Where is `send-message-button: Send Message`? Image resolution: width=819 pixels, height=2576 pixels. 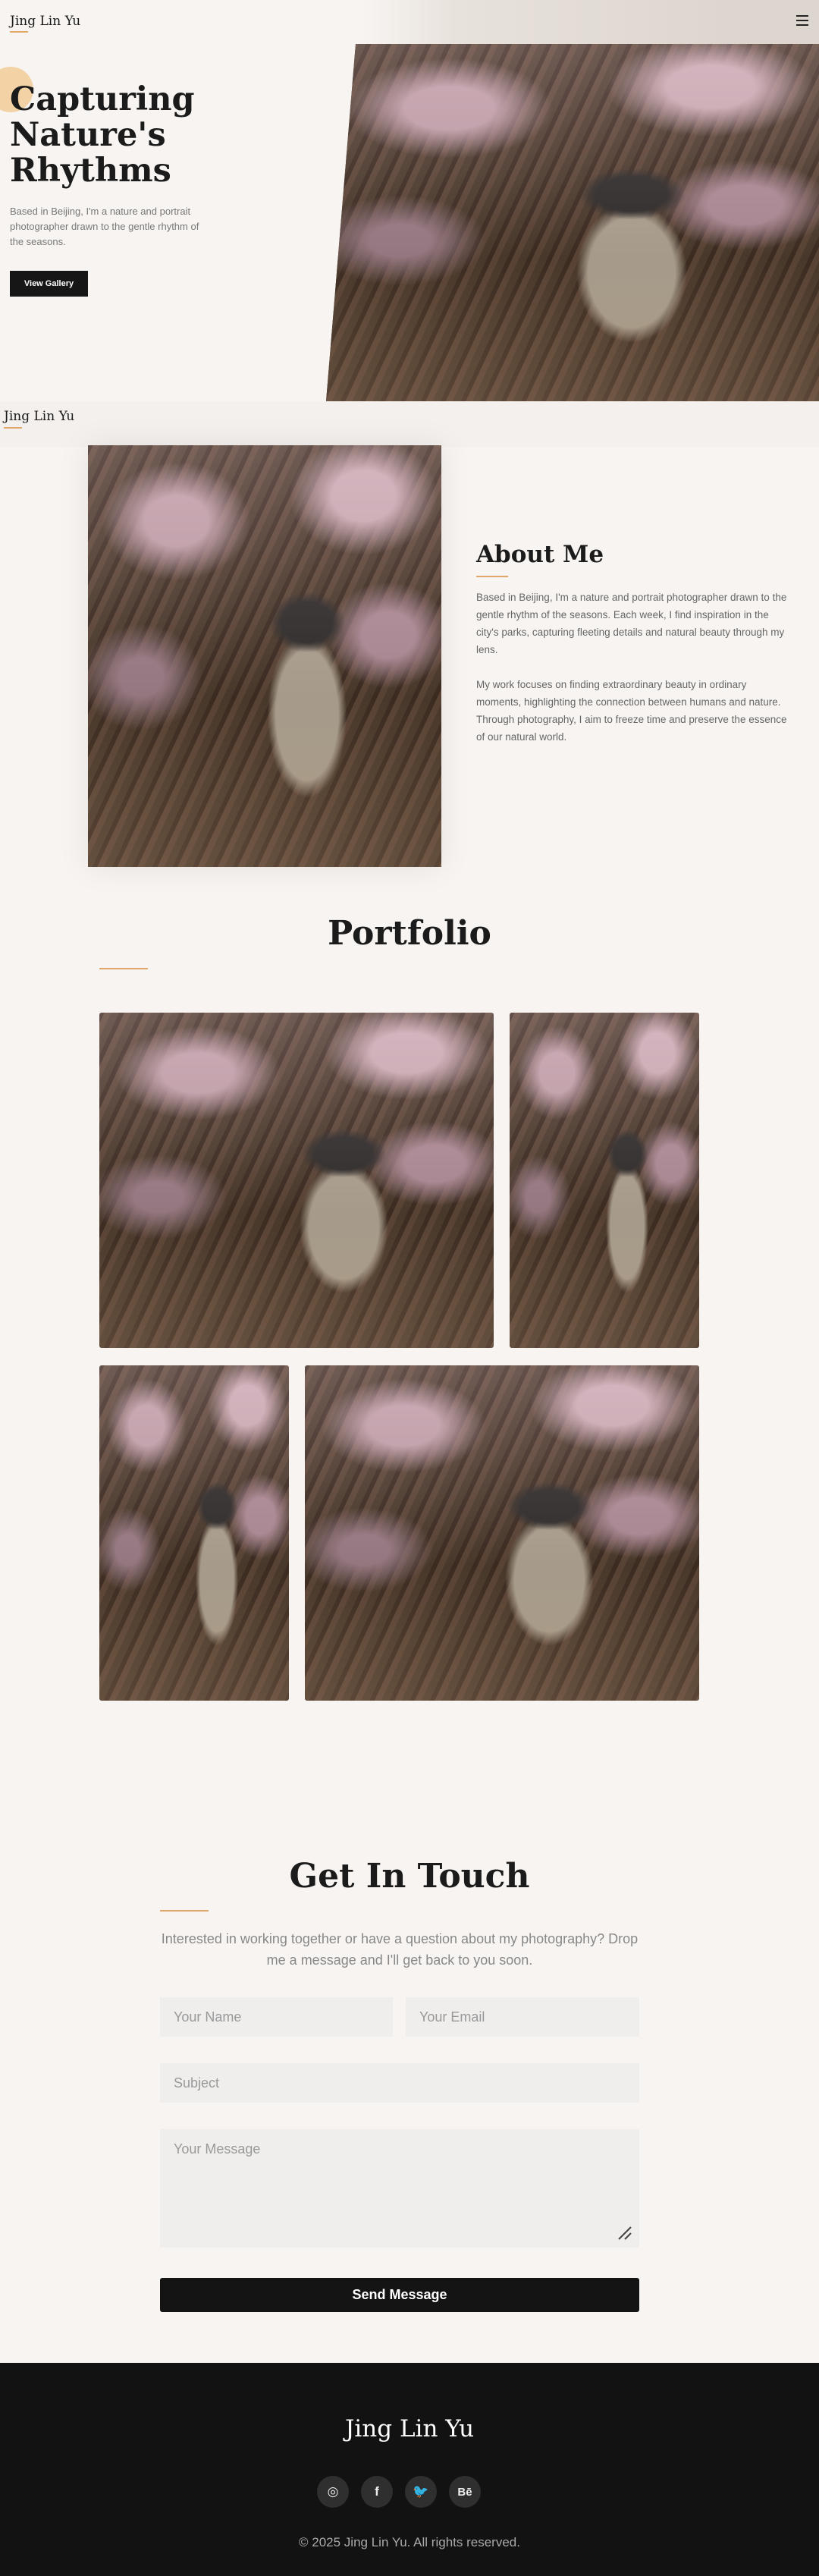 send-message-button: Send Message is located at coordinates (399, 2295).